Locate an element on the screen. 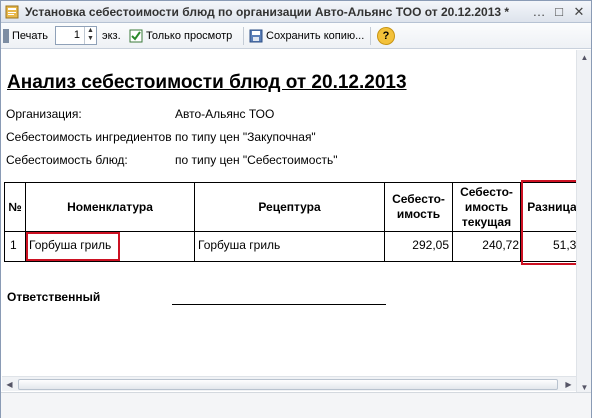 The width and height of the screenshot is (592, 418). print-label: Печать is located at coordinates (30, 36).